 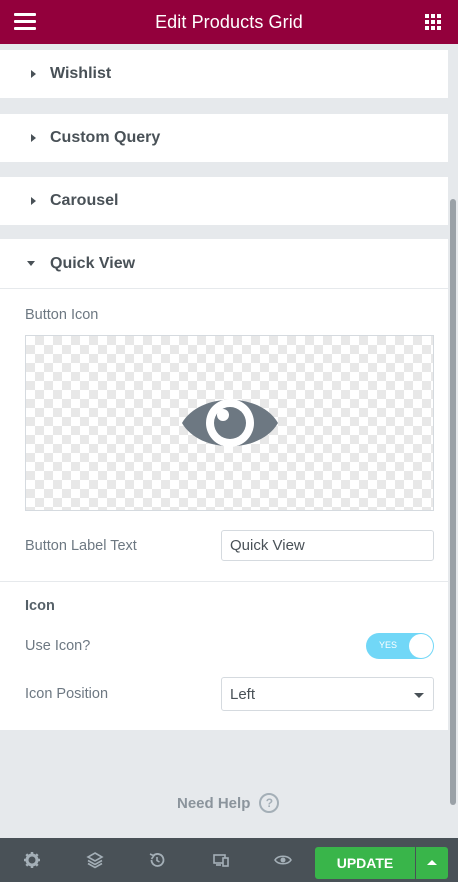 I want to click on use-icon-toggle: YES, so click(x=400, y=646).